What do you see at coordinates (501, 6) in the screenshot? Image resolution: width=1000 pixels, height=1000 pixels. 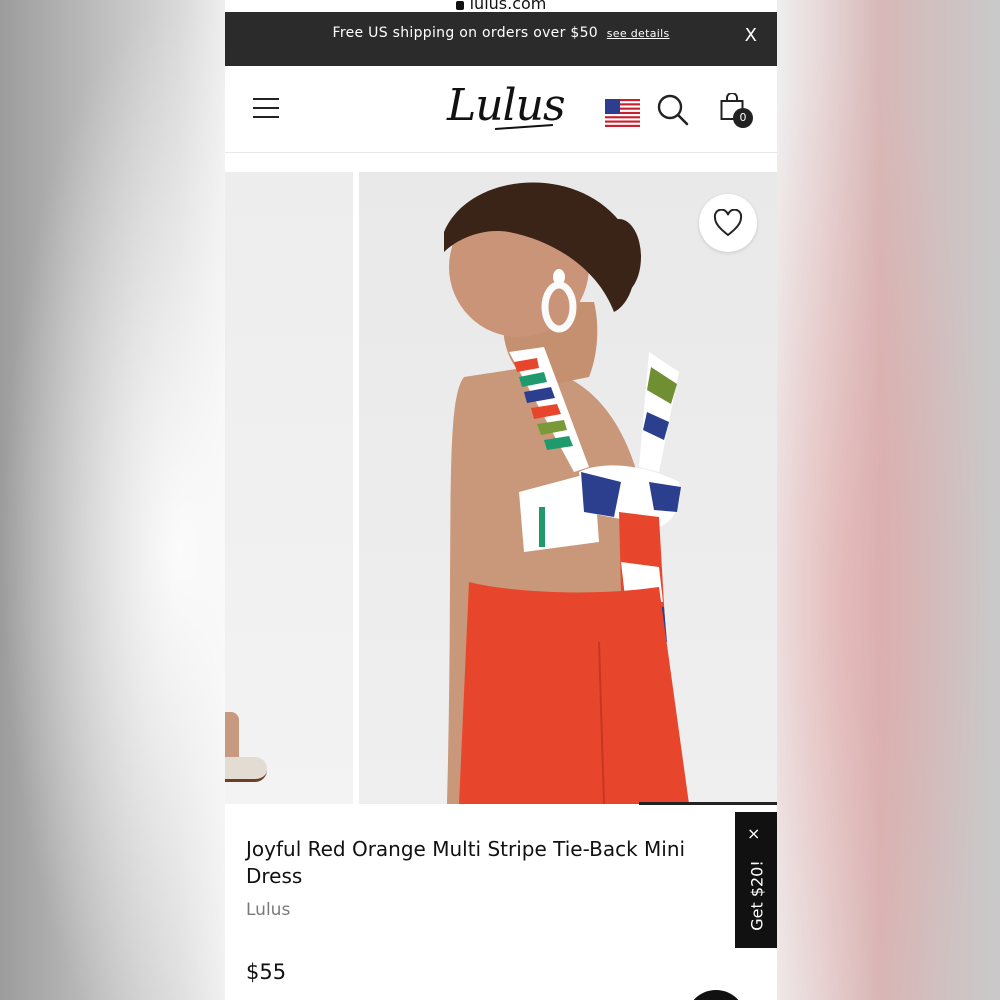 I see `browser-url-bar: lulus.com` at bounding box center [501, 6].